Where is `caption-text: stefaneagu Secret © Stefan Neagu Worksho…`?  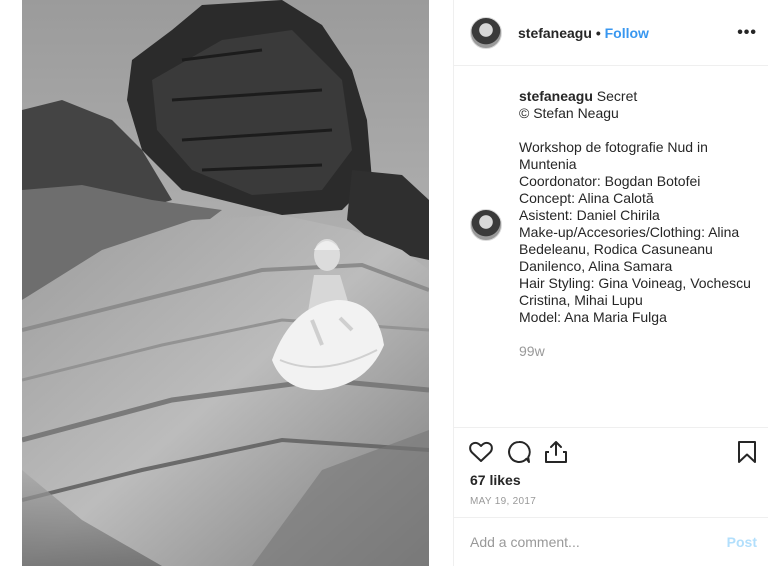
caption-text: stefaneagu Secret © Stefan Neagu Worksho… is located at coordinates (639, 207).